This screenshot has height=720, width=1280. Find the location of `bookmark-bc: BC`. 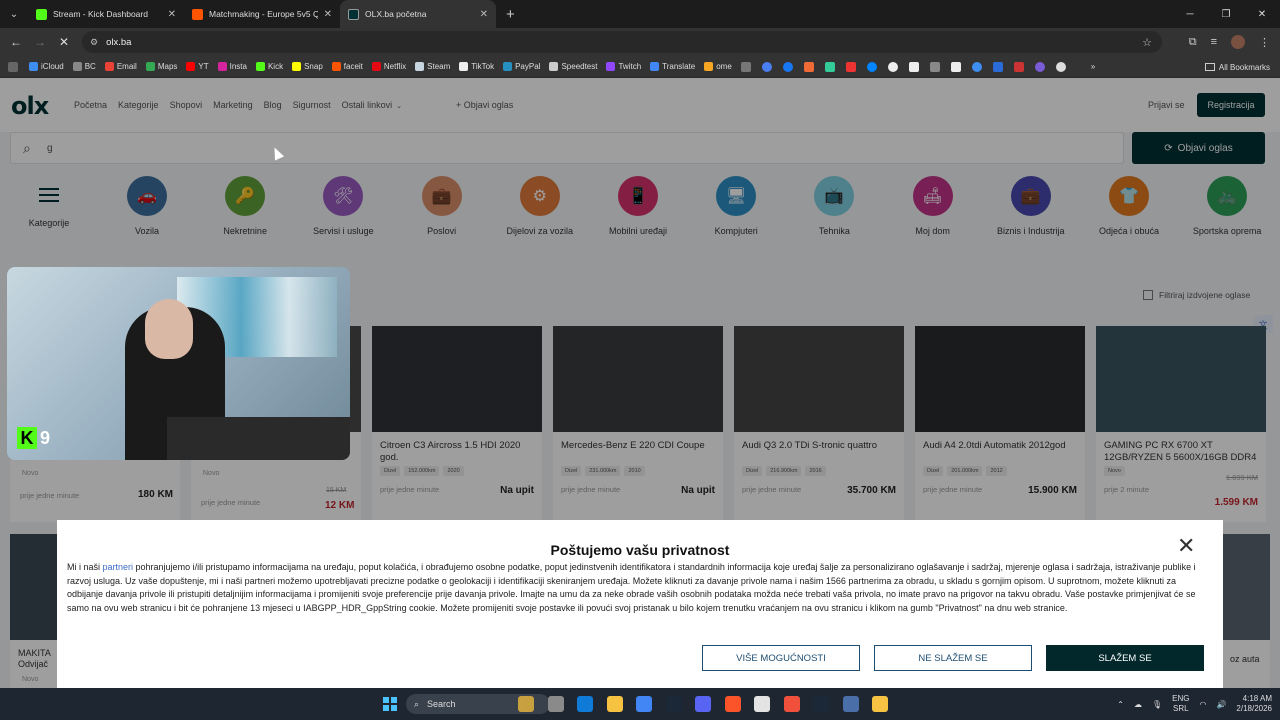

bookmark-bc: BC is located at coordinates (84, 66).